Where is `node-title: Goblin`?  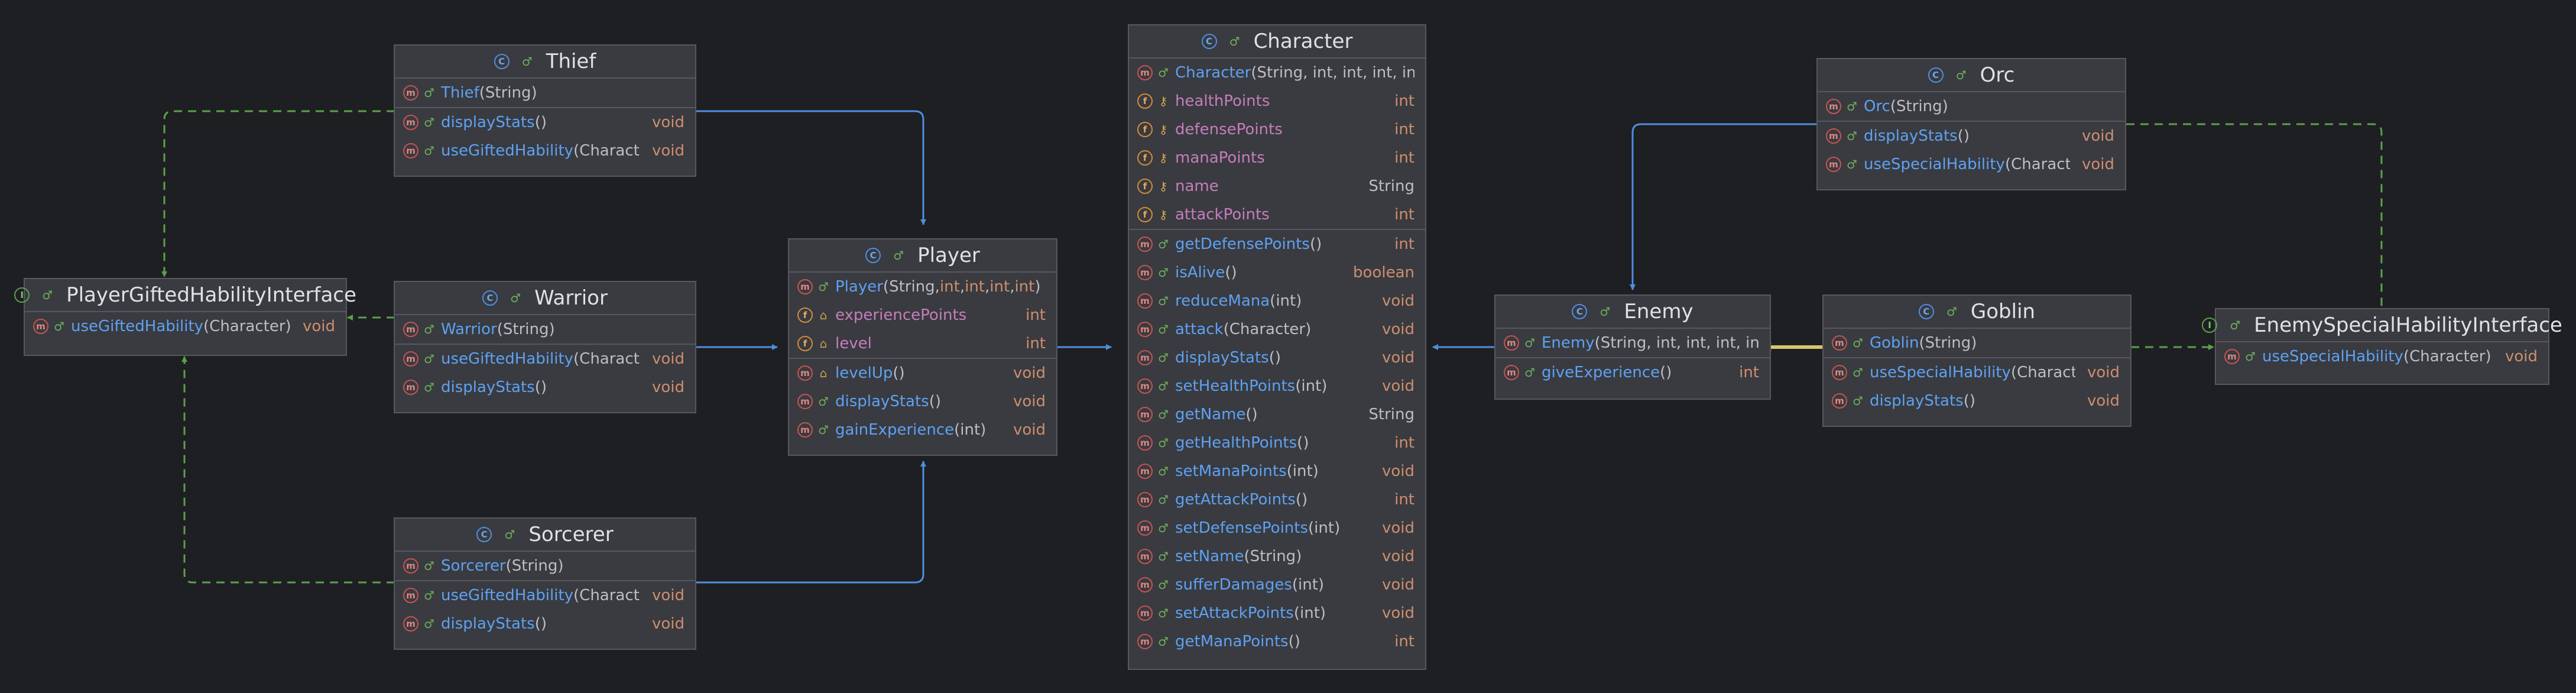
node-title: Goblin is located at coordinates (2003, 311).